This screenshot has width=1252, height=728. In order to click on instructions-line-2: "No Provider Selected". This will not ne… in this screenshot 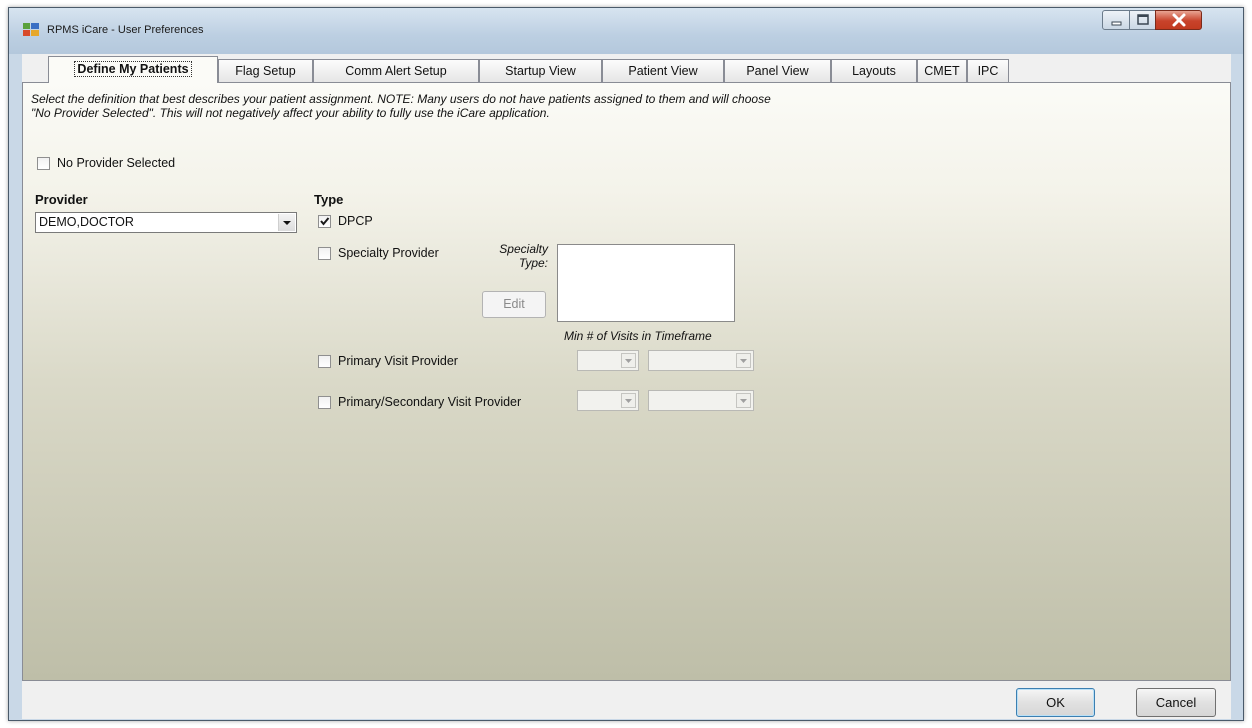, I will do `click(290, 113)`.